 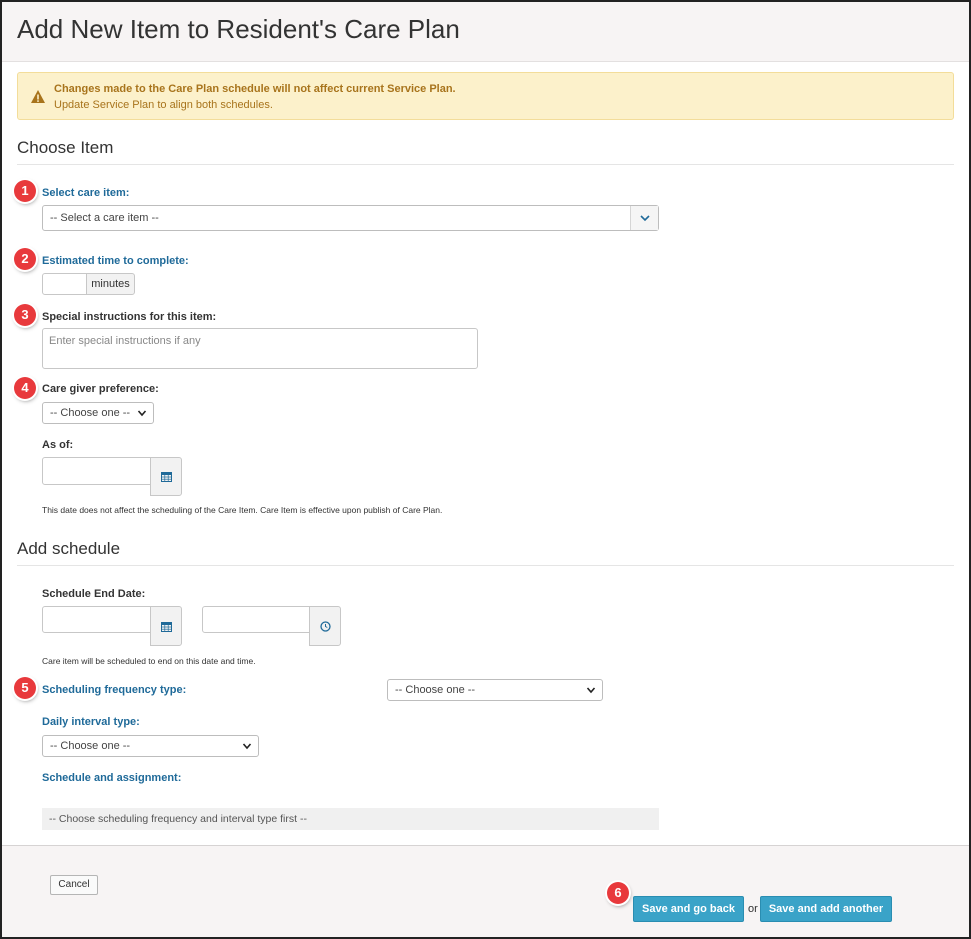 What do you see at coordinates (753, 909) in the screenshot?
I see `or-text: or` at bounding box center [753, 909].